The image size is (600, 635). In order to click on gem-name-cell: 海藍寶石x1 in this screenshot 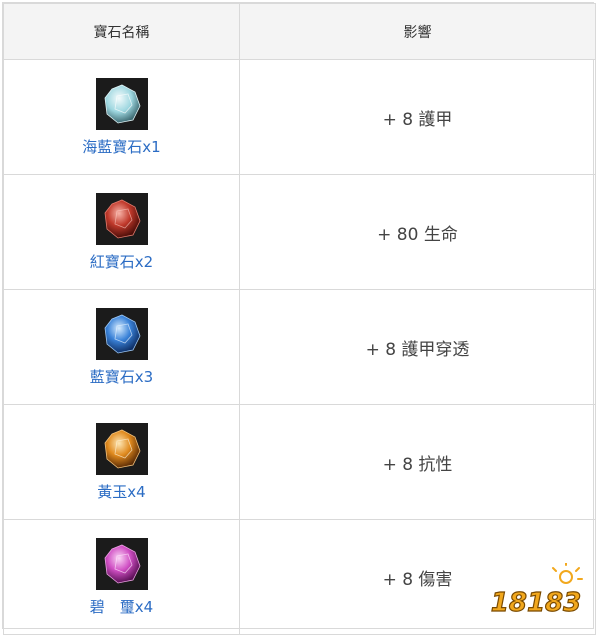, I will do `click(121, 117)`.